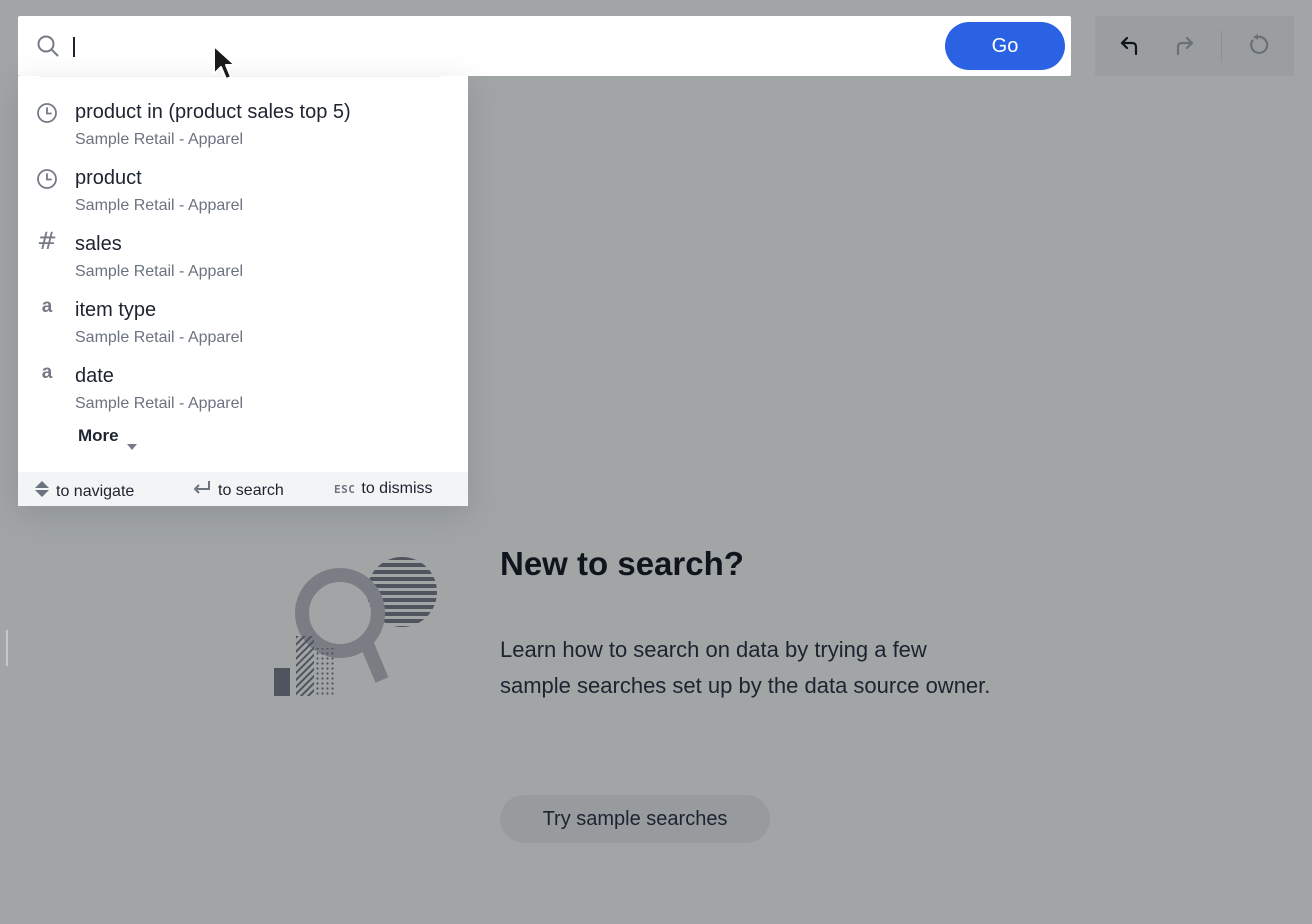  I want to click on redo-button, so click(1184, 46).